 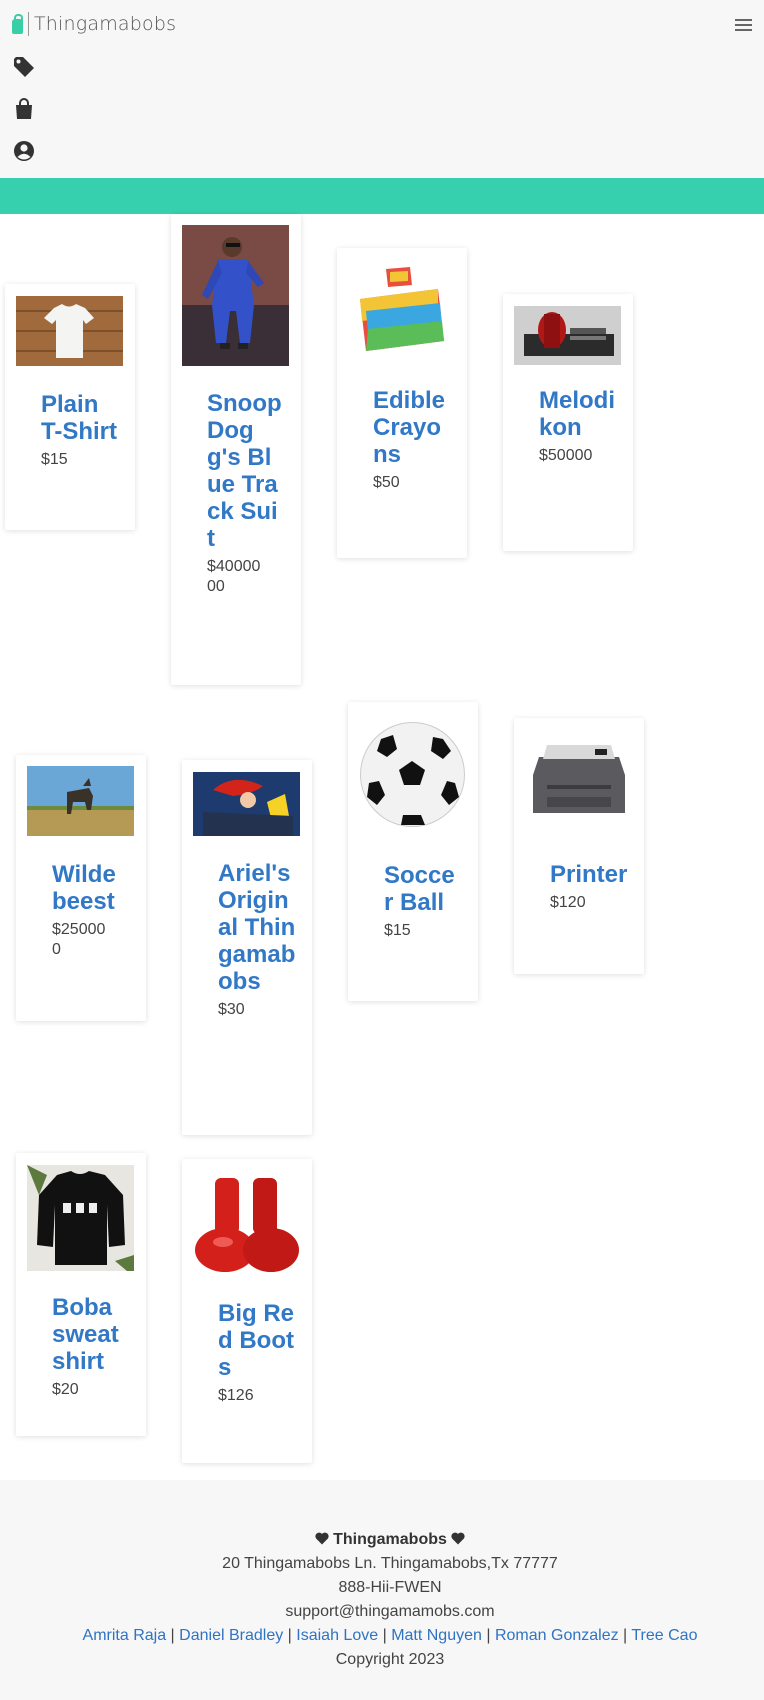 I want to click on product-card: Snoop Dogg's Blue Track Suit $4000000, so click(x=236, y=449).